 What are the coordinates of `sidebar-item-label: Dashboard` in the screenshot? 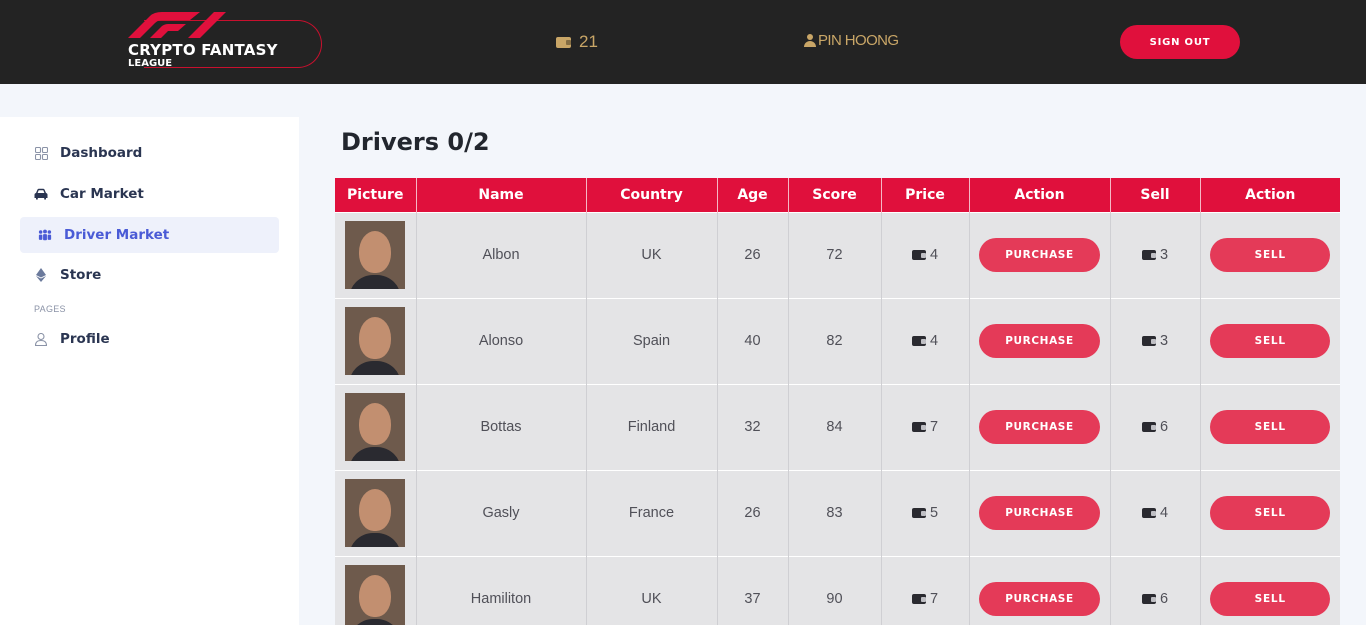 It's located at (101, 153).